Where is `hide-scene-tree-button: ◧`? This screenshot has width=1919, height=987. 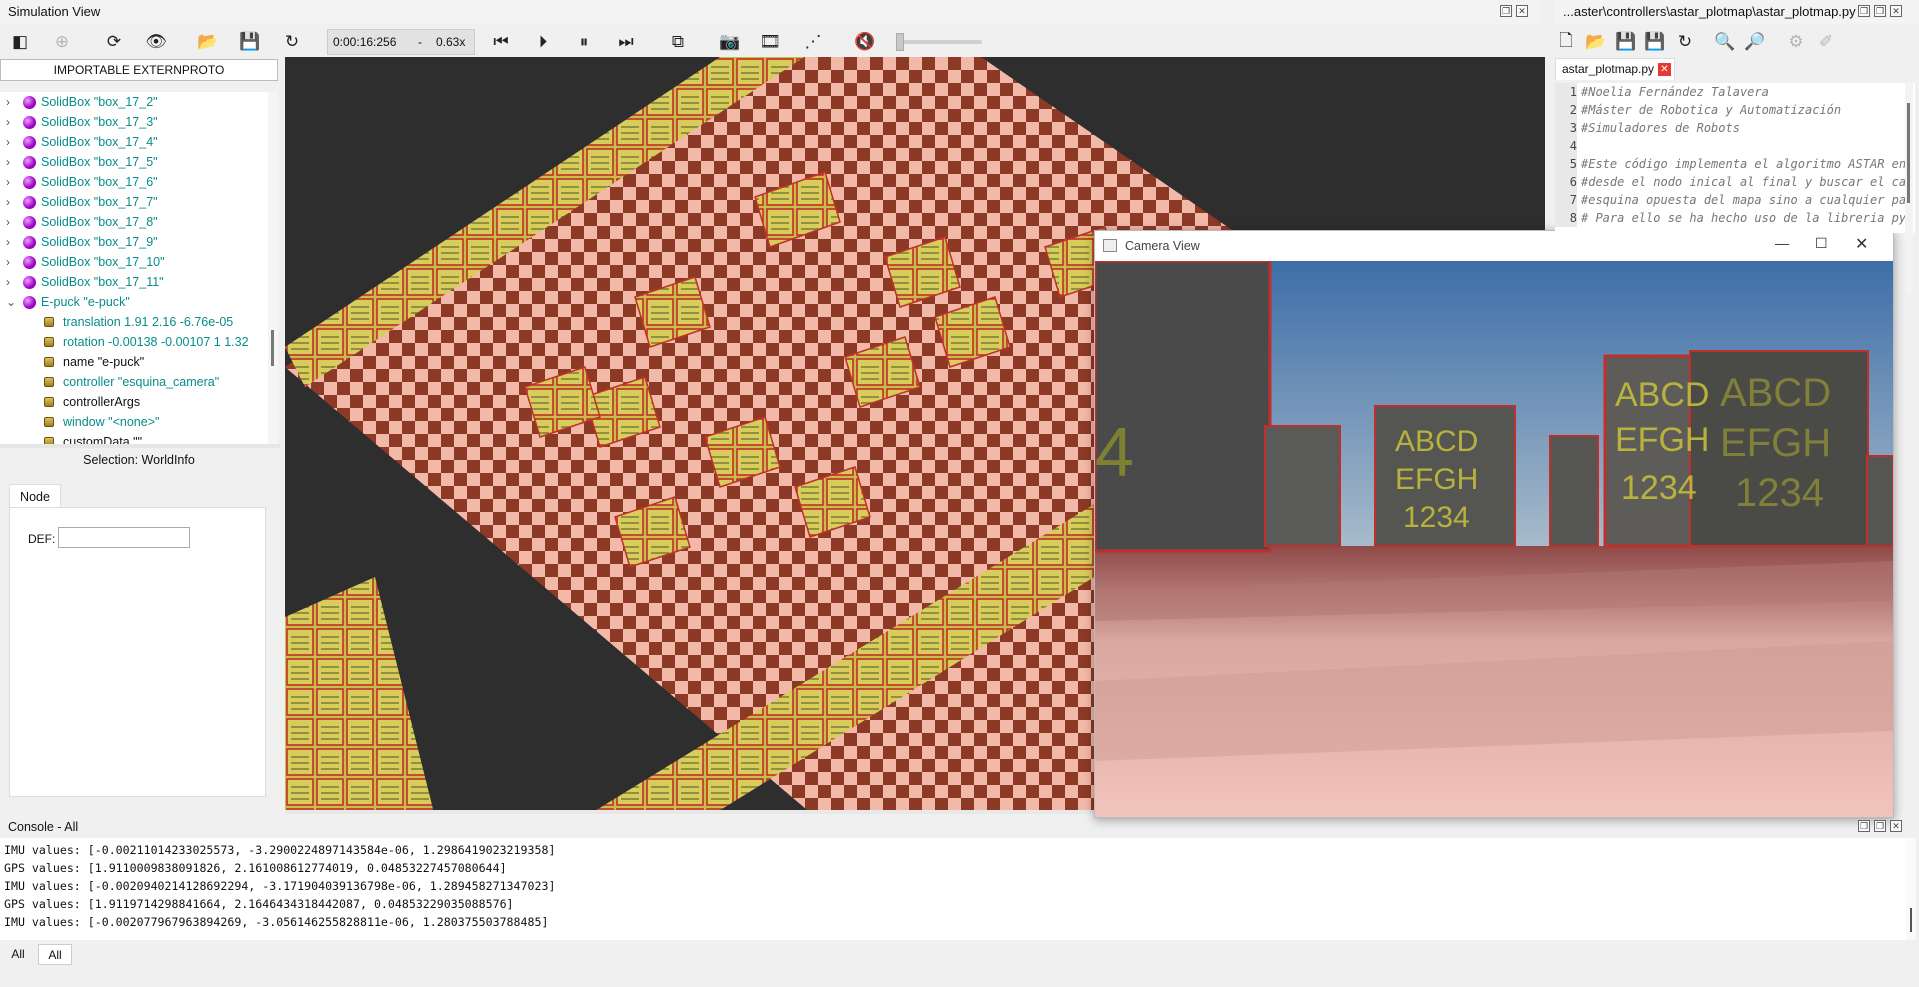
hide-scene-tree-button: ◧ is located at coordinates (20, 42).